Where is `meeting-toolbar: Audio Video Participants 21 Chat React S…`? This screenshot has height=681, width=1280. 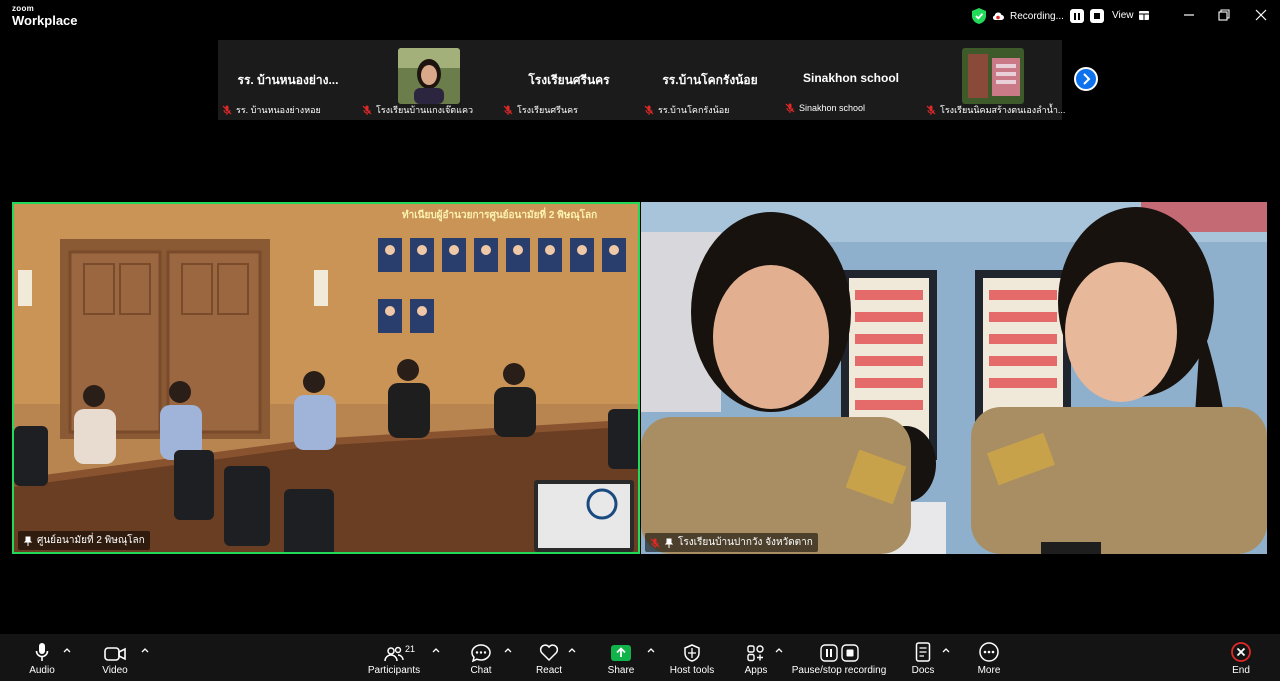
meeting-toolbar: Audio Video Participants 21 Chat React S… is located at coordinates (640, 657).